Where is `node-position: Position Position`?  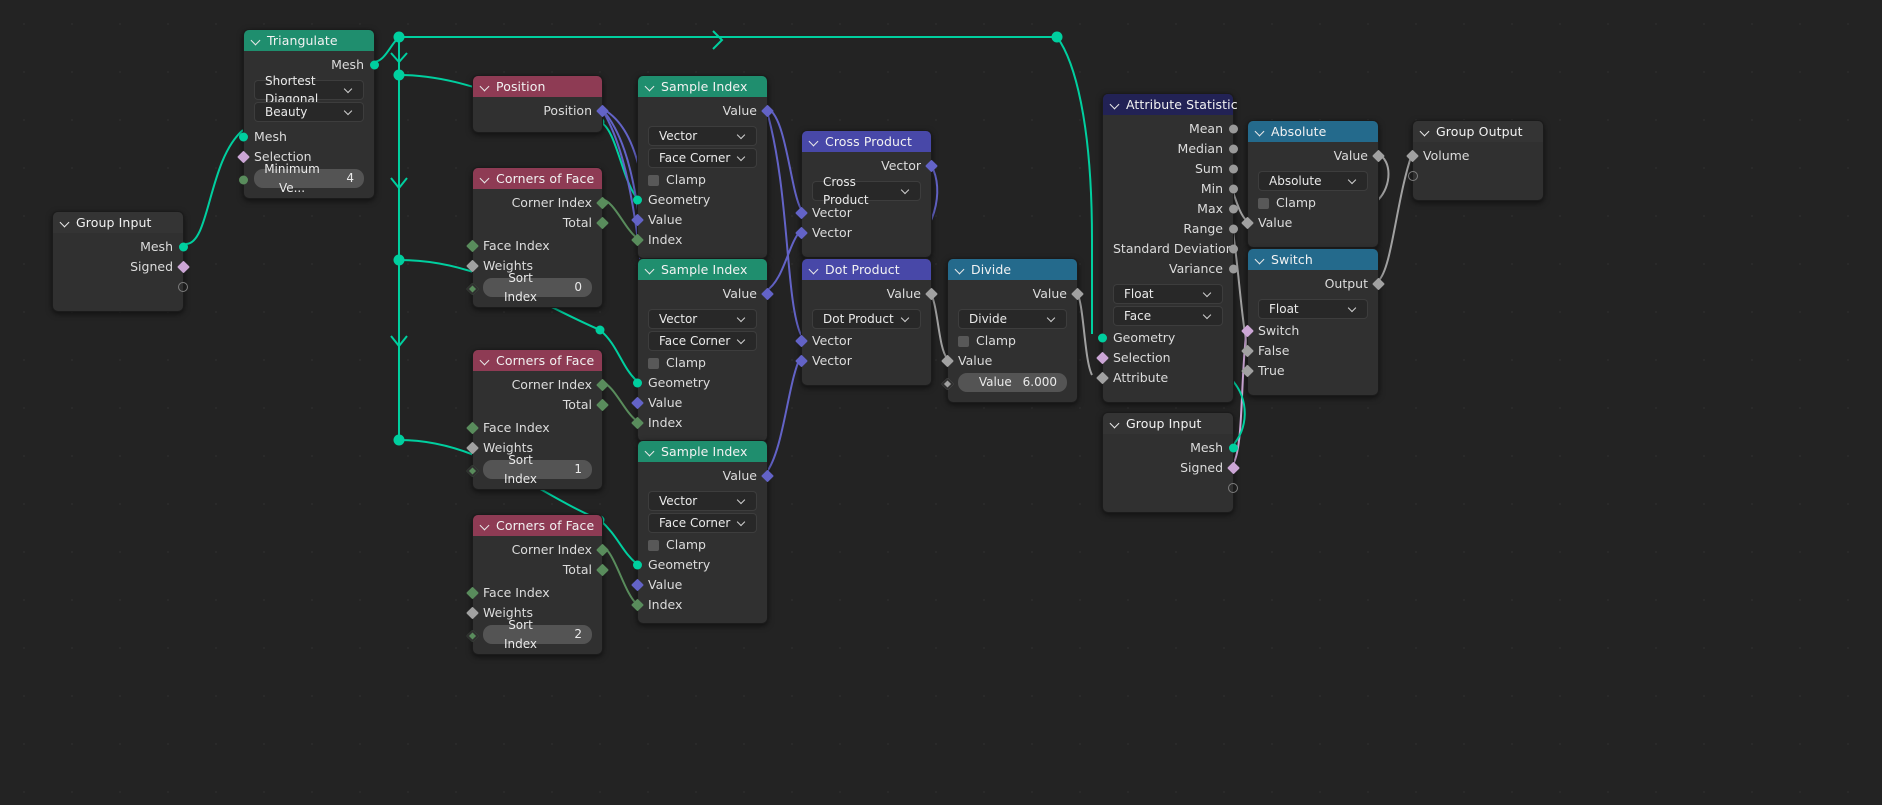
node-position: Position Position is located at coordinates (540, 104).